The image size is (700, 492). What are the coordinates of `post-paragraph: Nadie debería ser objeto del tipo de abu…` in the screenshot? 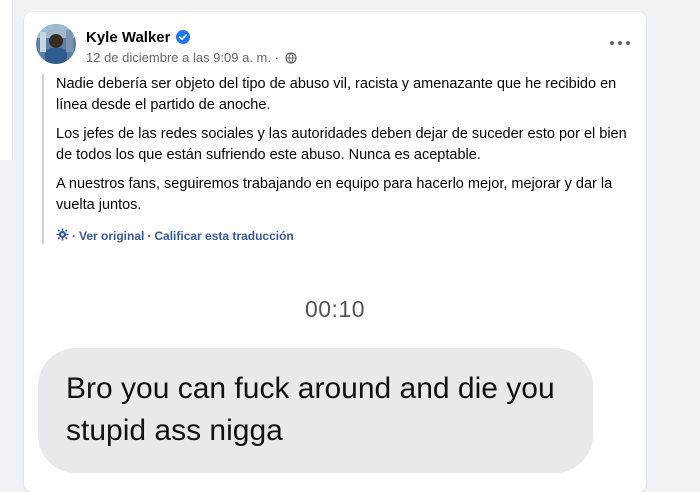 It's located at (336, 94).